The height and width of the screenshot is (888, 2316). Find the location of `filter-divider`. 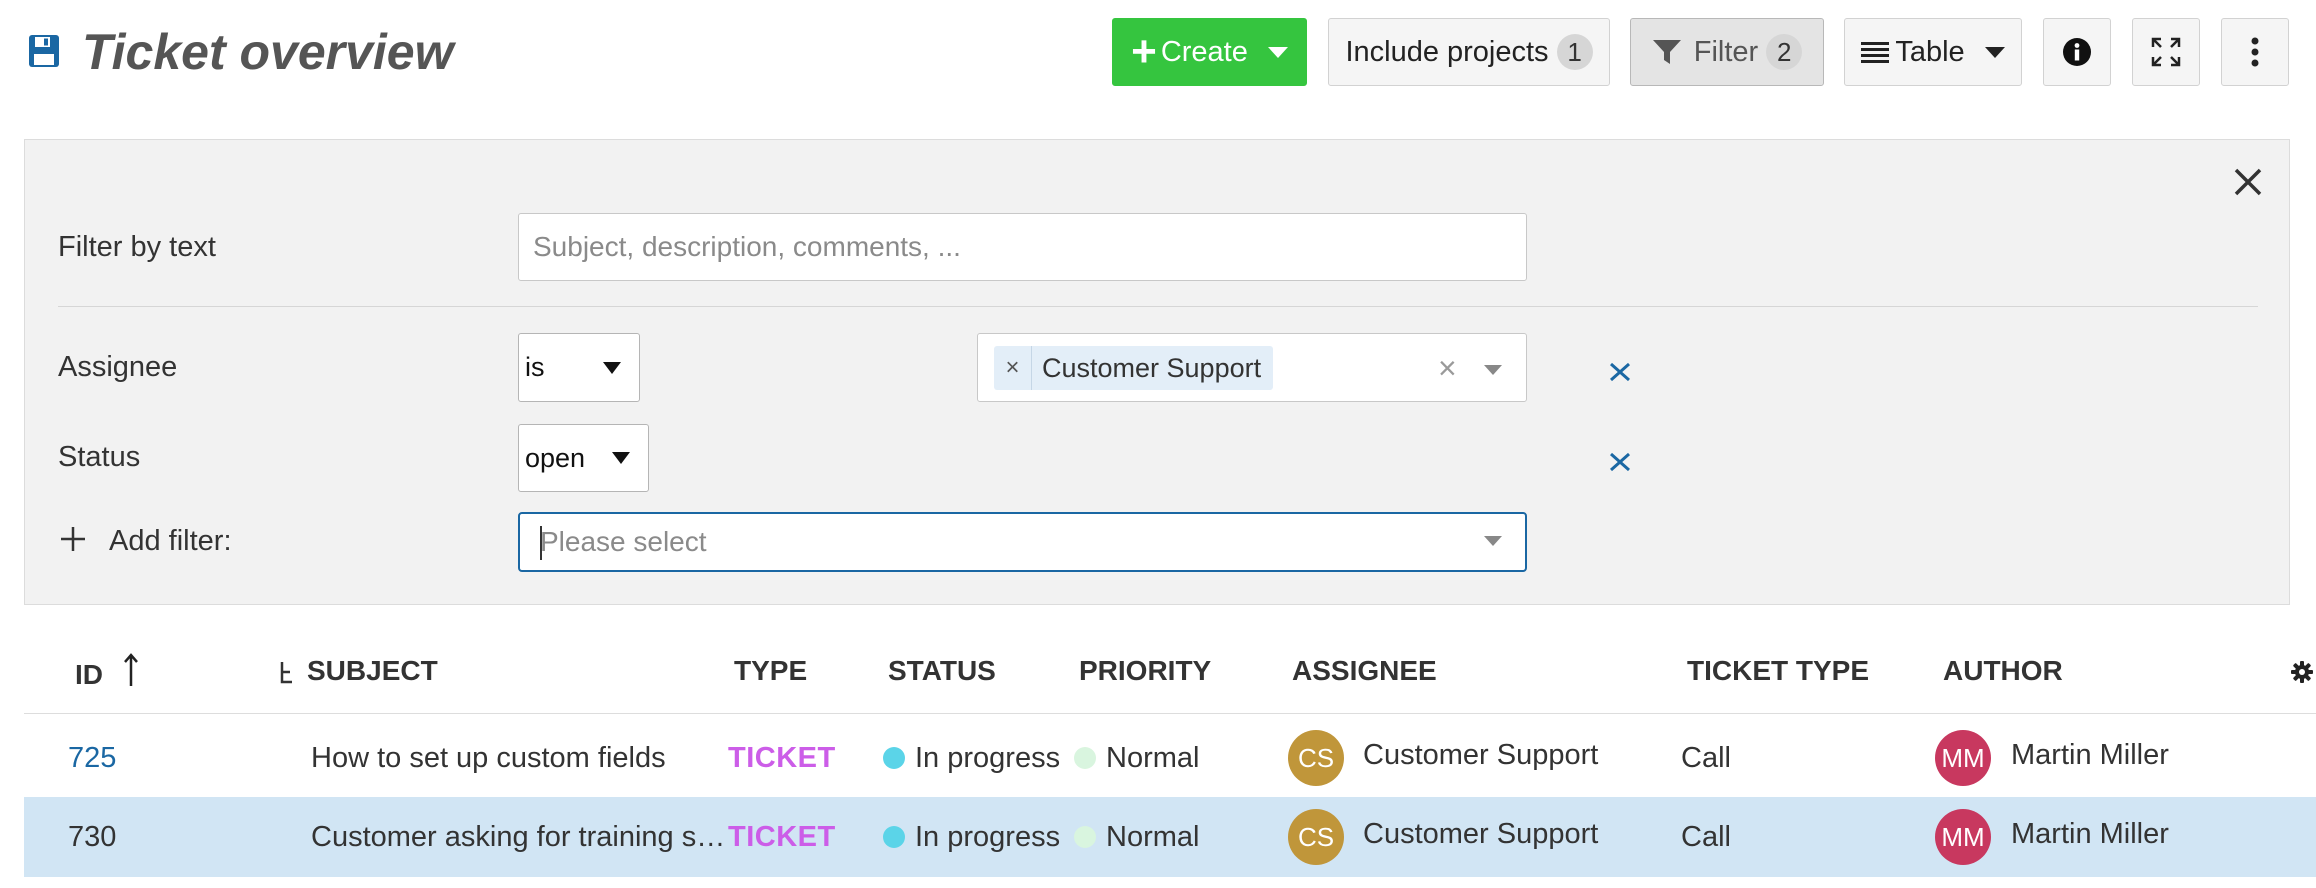

filter-divider is located at coordinates (1158, 306).